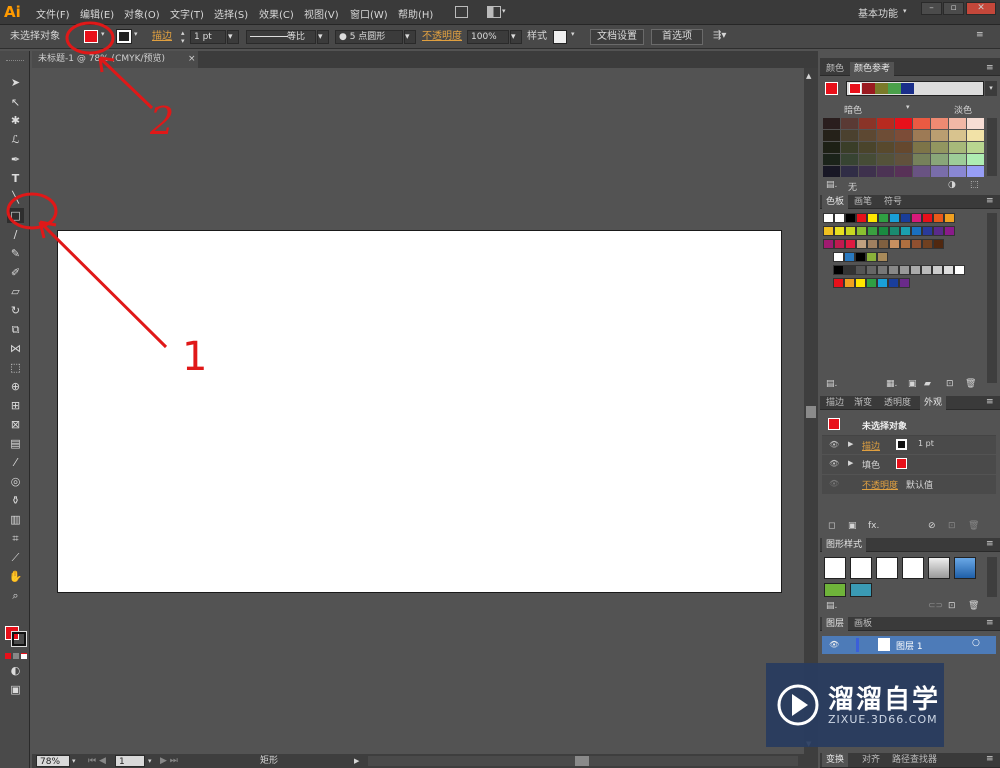  I want to click on tab-layers: 图层, so click(835, 624).